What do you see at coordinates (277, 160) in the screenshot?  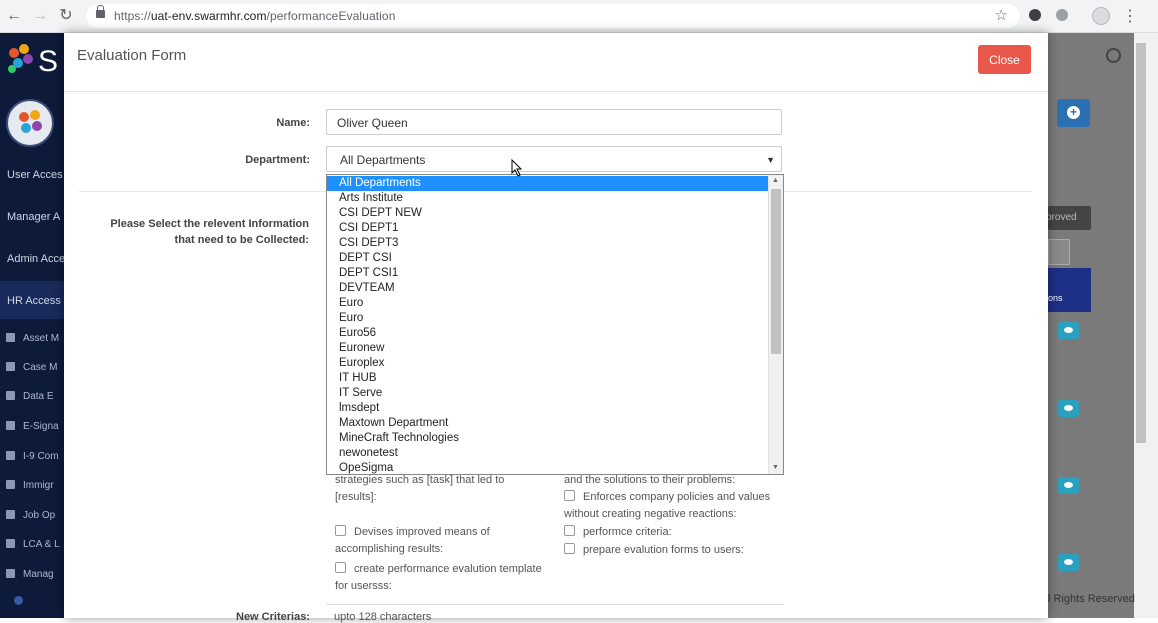 I see `department-label: Department:` at bounding box center [277, 160].